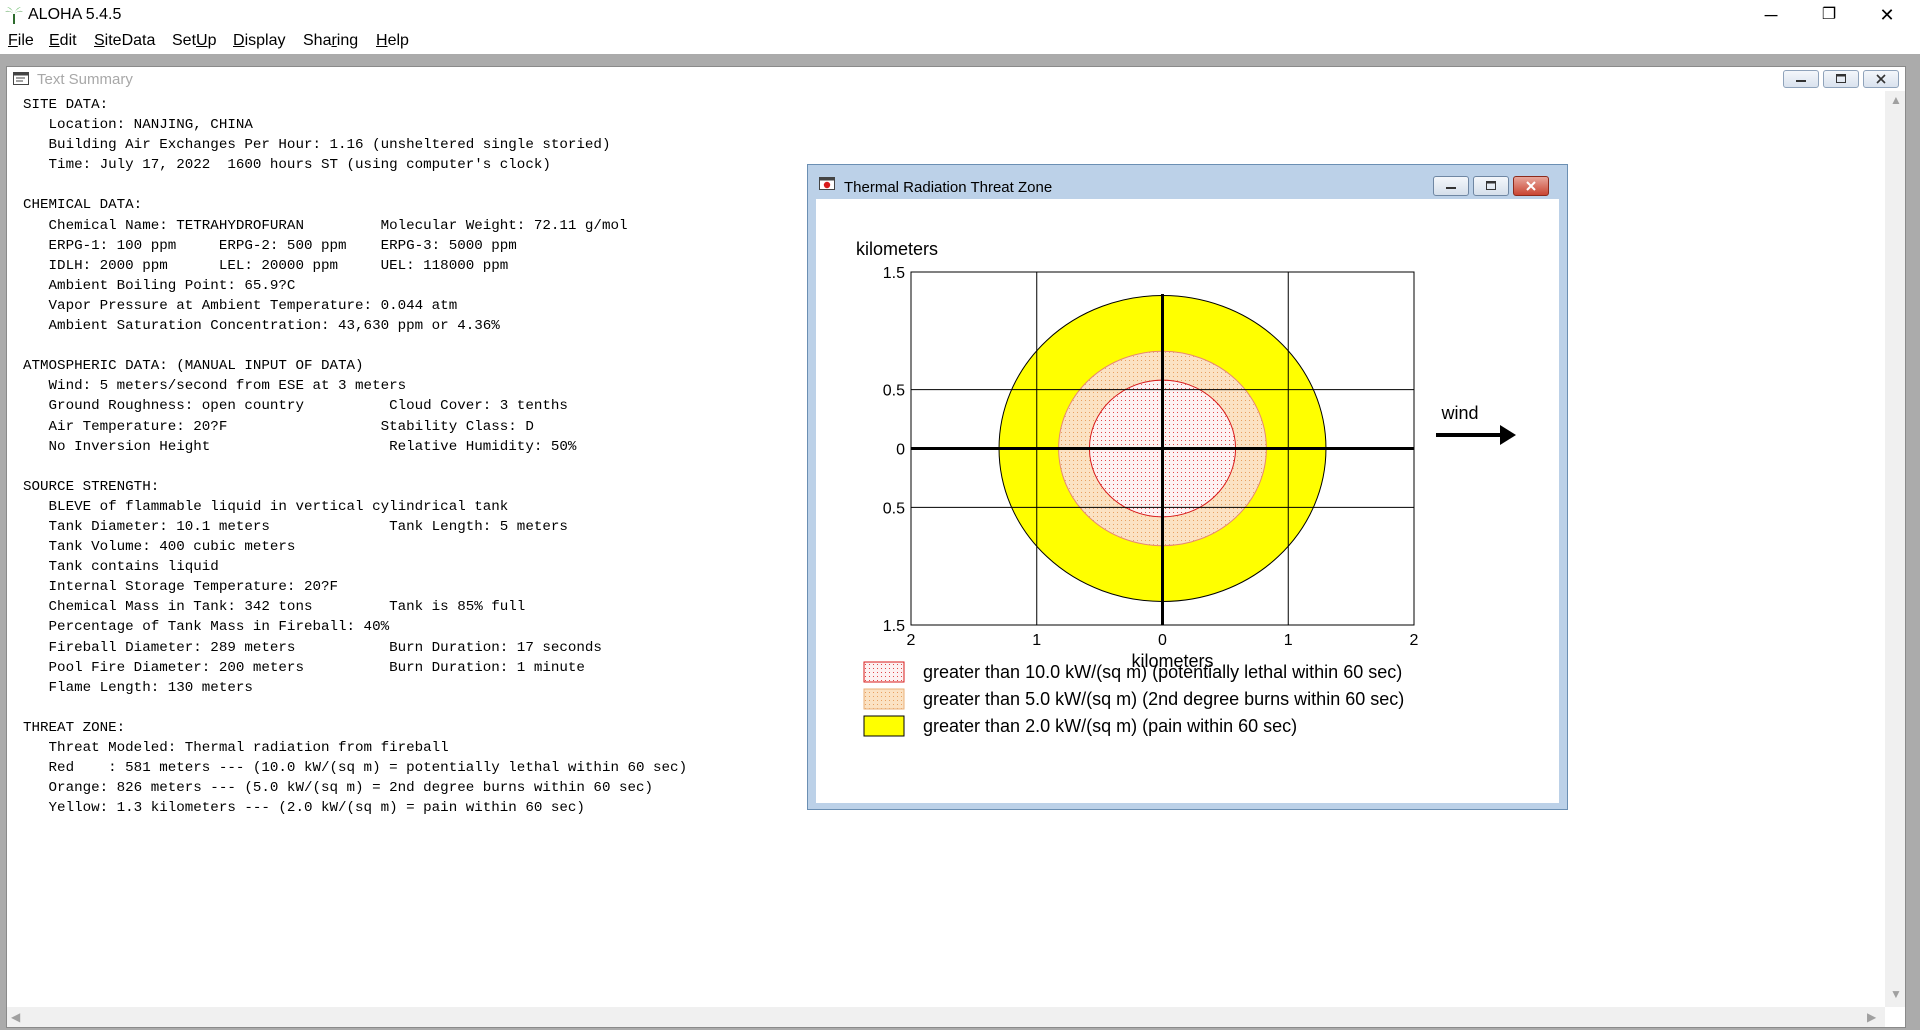 Image resolution: width=1920 pixels, height=1030 pixels. I want to click on menu-file: File, so click(21, 41).